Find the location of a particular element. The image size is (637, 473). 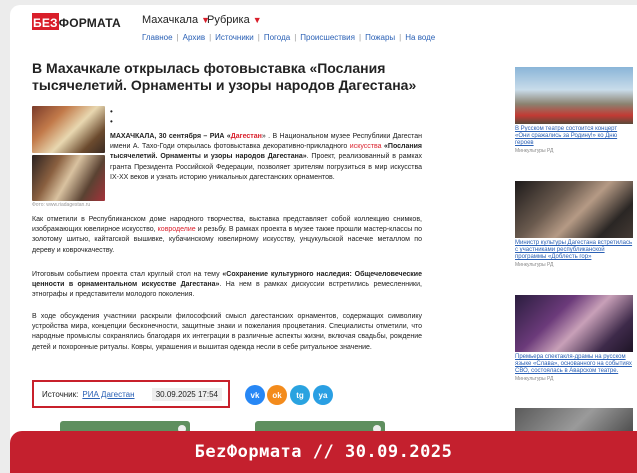

photo-credit: Фото: www.riadagestan.ru is located at coordinates (61, 205).